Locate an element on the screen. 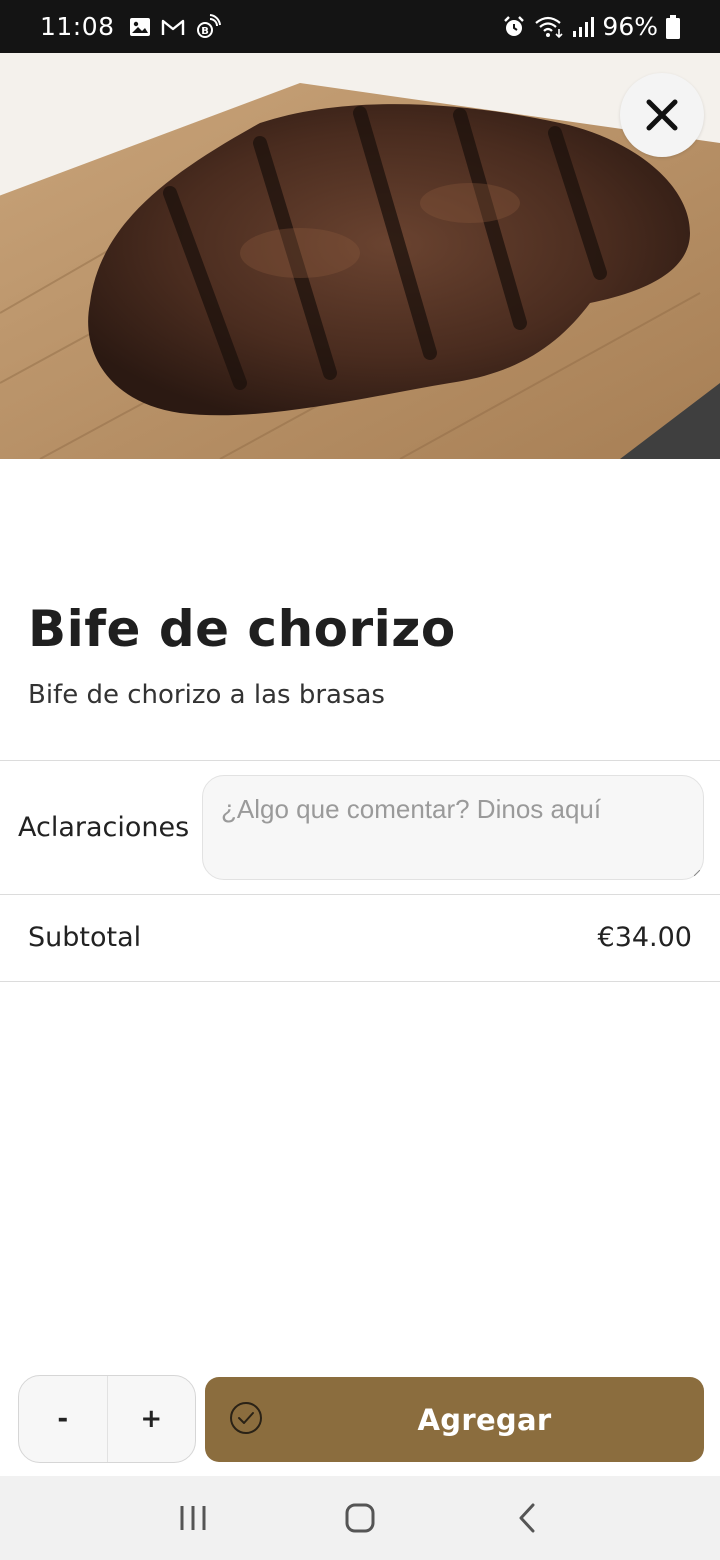 The width and height of the screenshot is (720, 1560). quantity-stepper: - + is located at coordinates (107, 1419).